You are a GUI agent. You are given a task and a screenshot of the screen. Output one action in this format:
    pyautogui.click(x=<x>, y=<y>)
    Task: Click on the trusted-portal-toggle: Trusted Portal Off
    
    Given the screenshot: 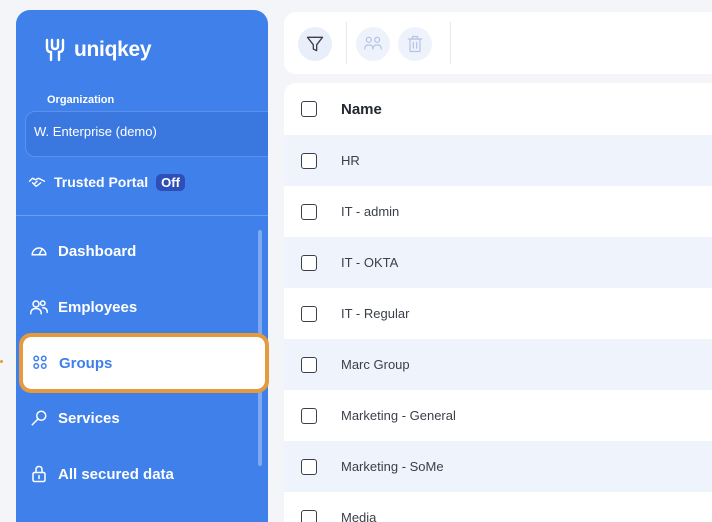 What is the action you would take?
    pyautogui.click(x=106, y=182)
    